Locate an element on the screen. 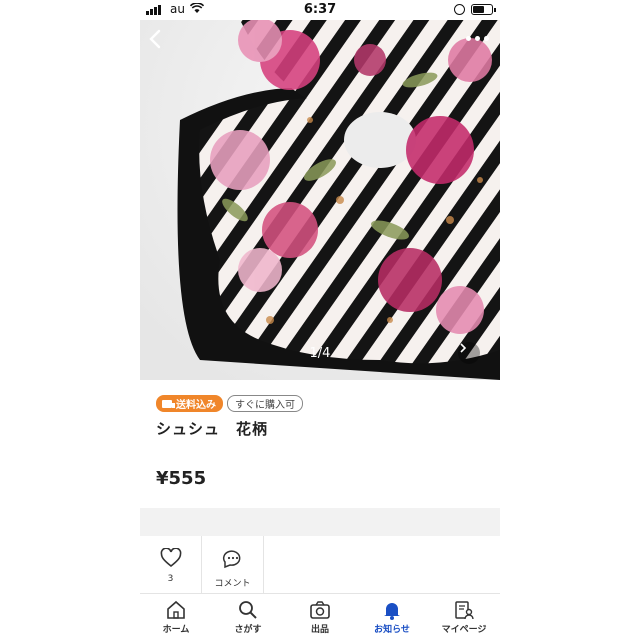 Image resolution: width=640 pixels, height=640 pixels. image-counter: 1/4 is located at coordinates (320, 353).